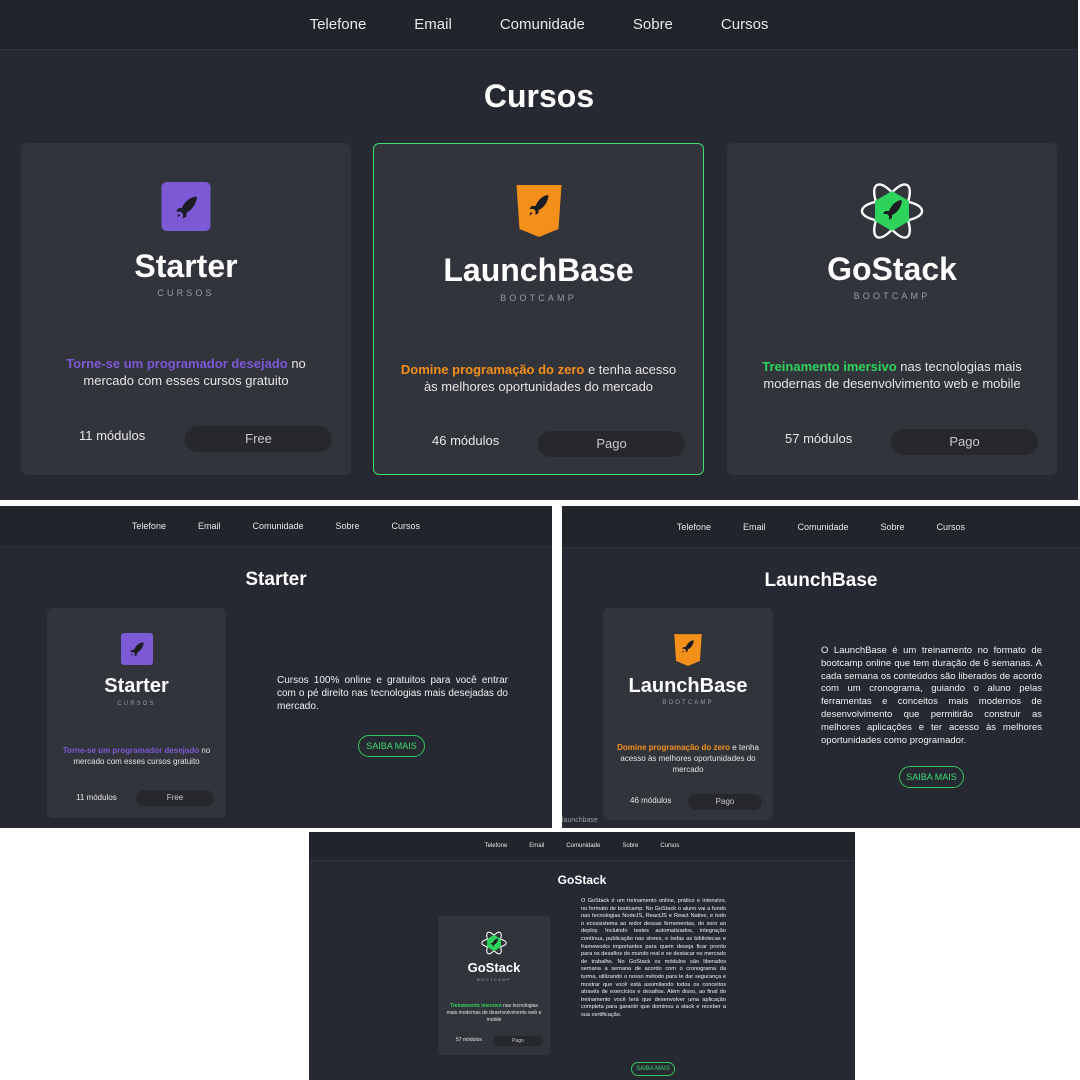  Describe the element at coordinates (276, 579) in the screenshot. I see `page-title: Starter` at that location.